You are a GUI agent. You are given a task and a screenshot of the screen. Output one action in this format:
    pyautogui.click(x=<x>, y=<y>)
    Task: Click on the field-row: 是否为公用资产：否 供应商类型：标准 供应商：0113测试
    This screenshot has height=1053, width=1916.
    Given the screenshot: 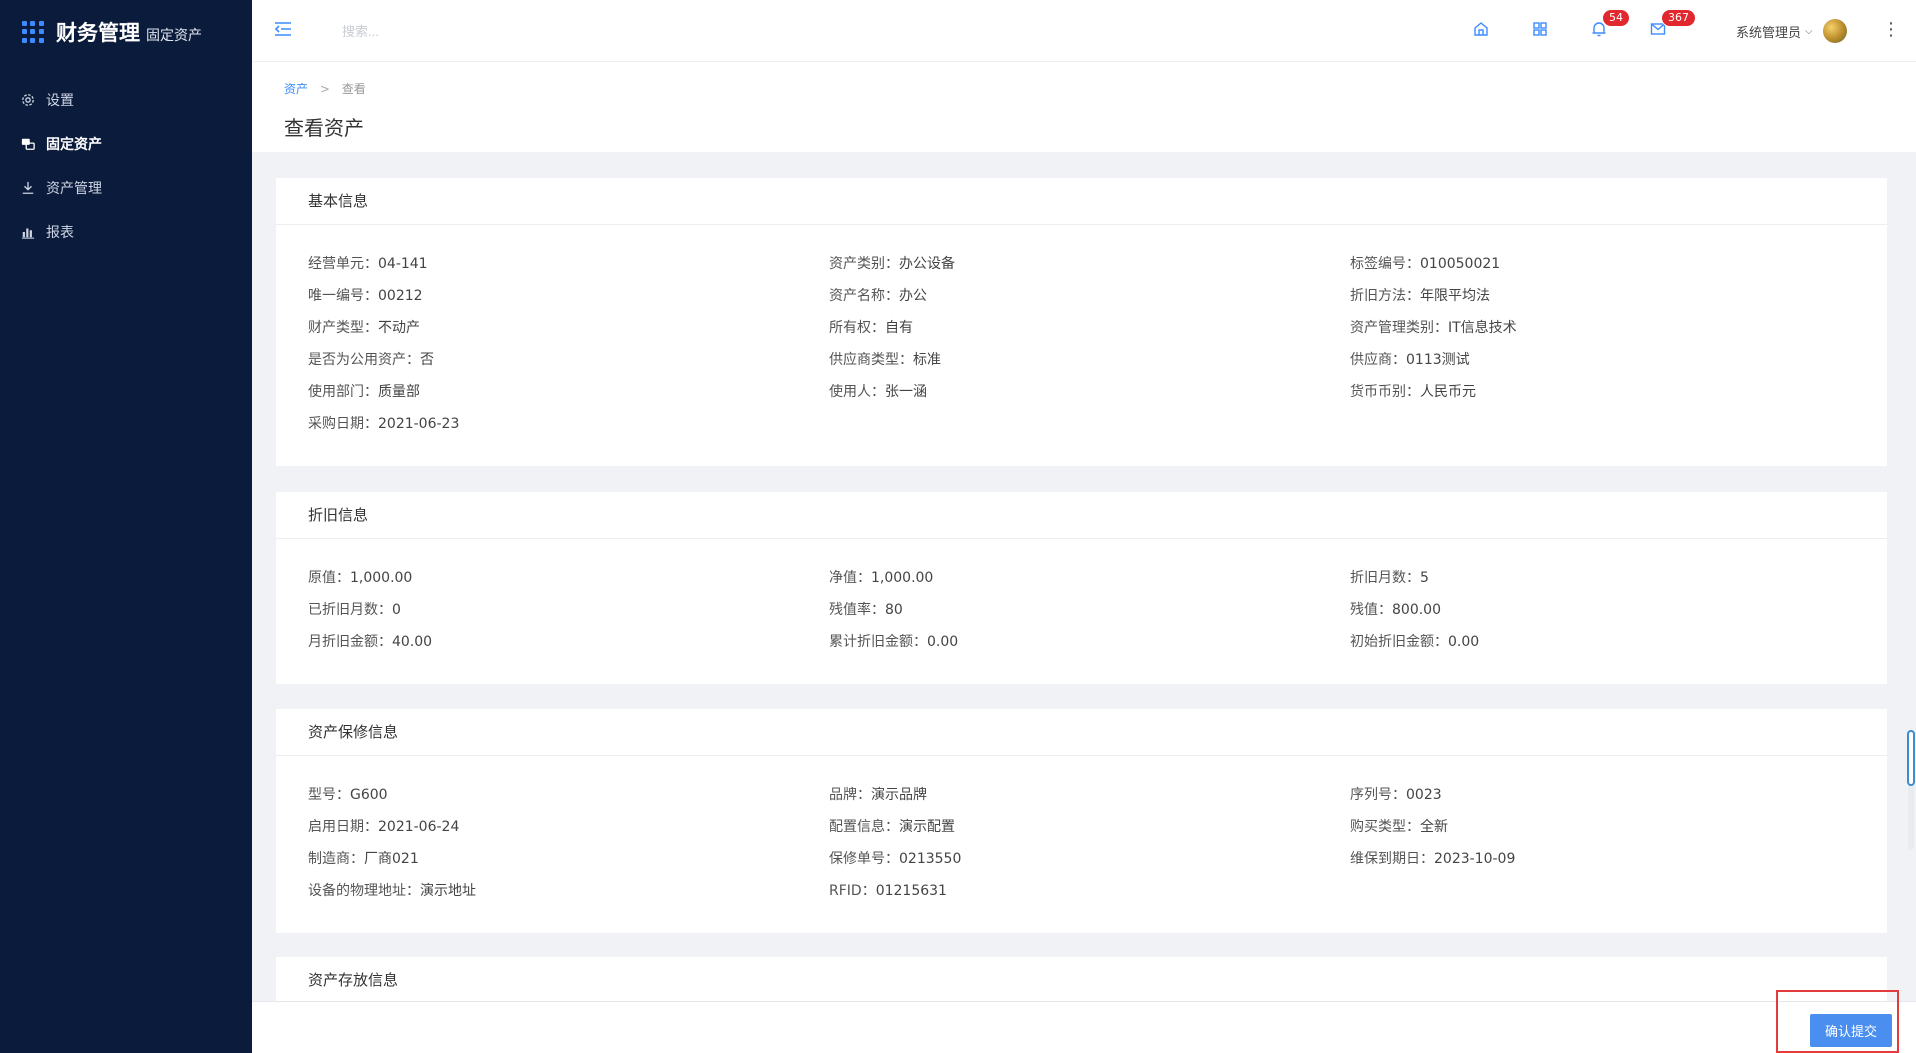 What is the action you would take?
    pyautogui.click(x=1081, y=359)
    